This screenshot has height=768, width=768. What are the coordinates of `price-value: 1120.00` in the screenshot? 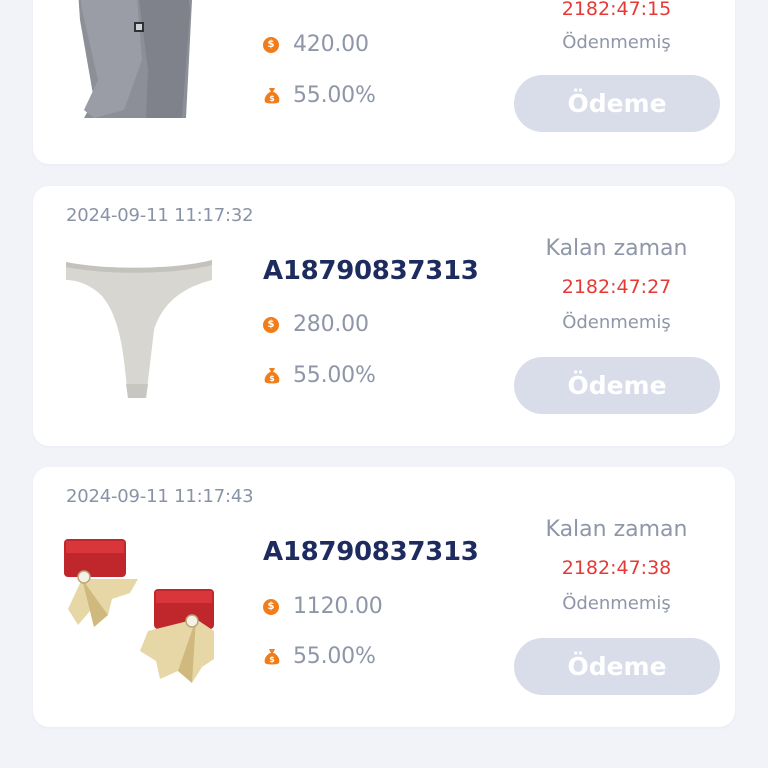 It's located at (338, 606).